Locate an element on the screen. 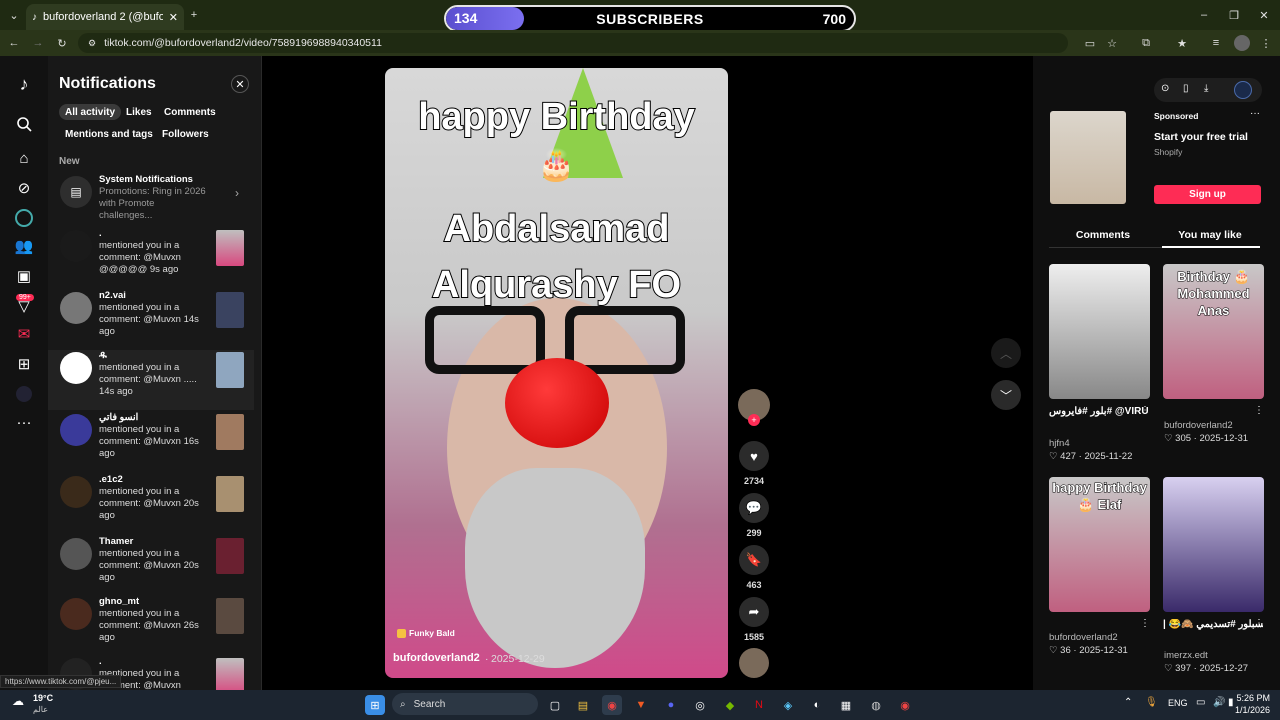  obs-icon: ◎ is located at coordinates (700, 705).